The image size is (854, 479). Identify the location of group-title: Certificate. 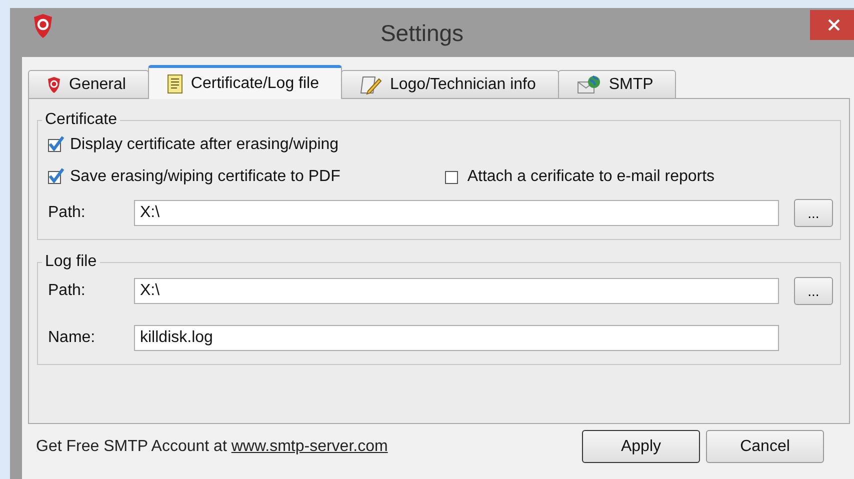
(81, 120).